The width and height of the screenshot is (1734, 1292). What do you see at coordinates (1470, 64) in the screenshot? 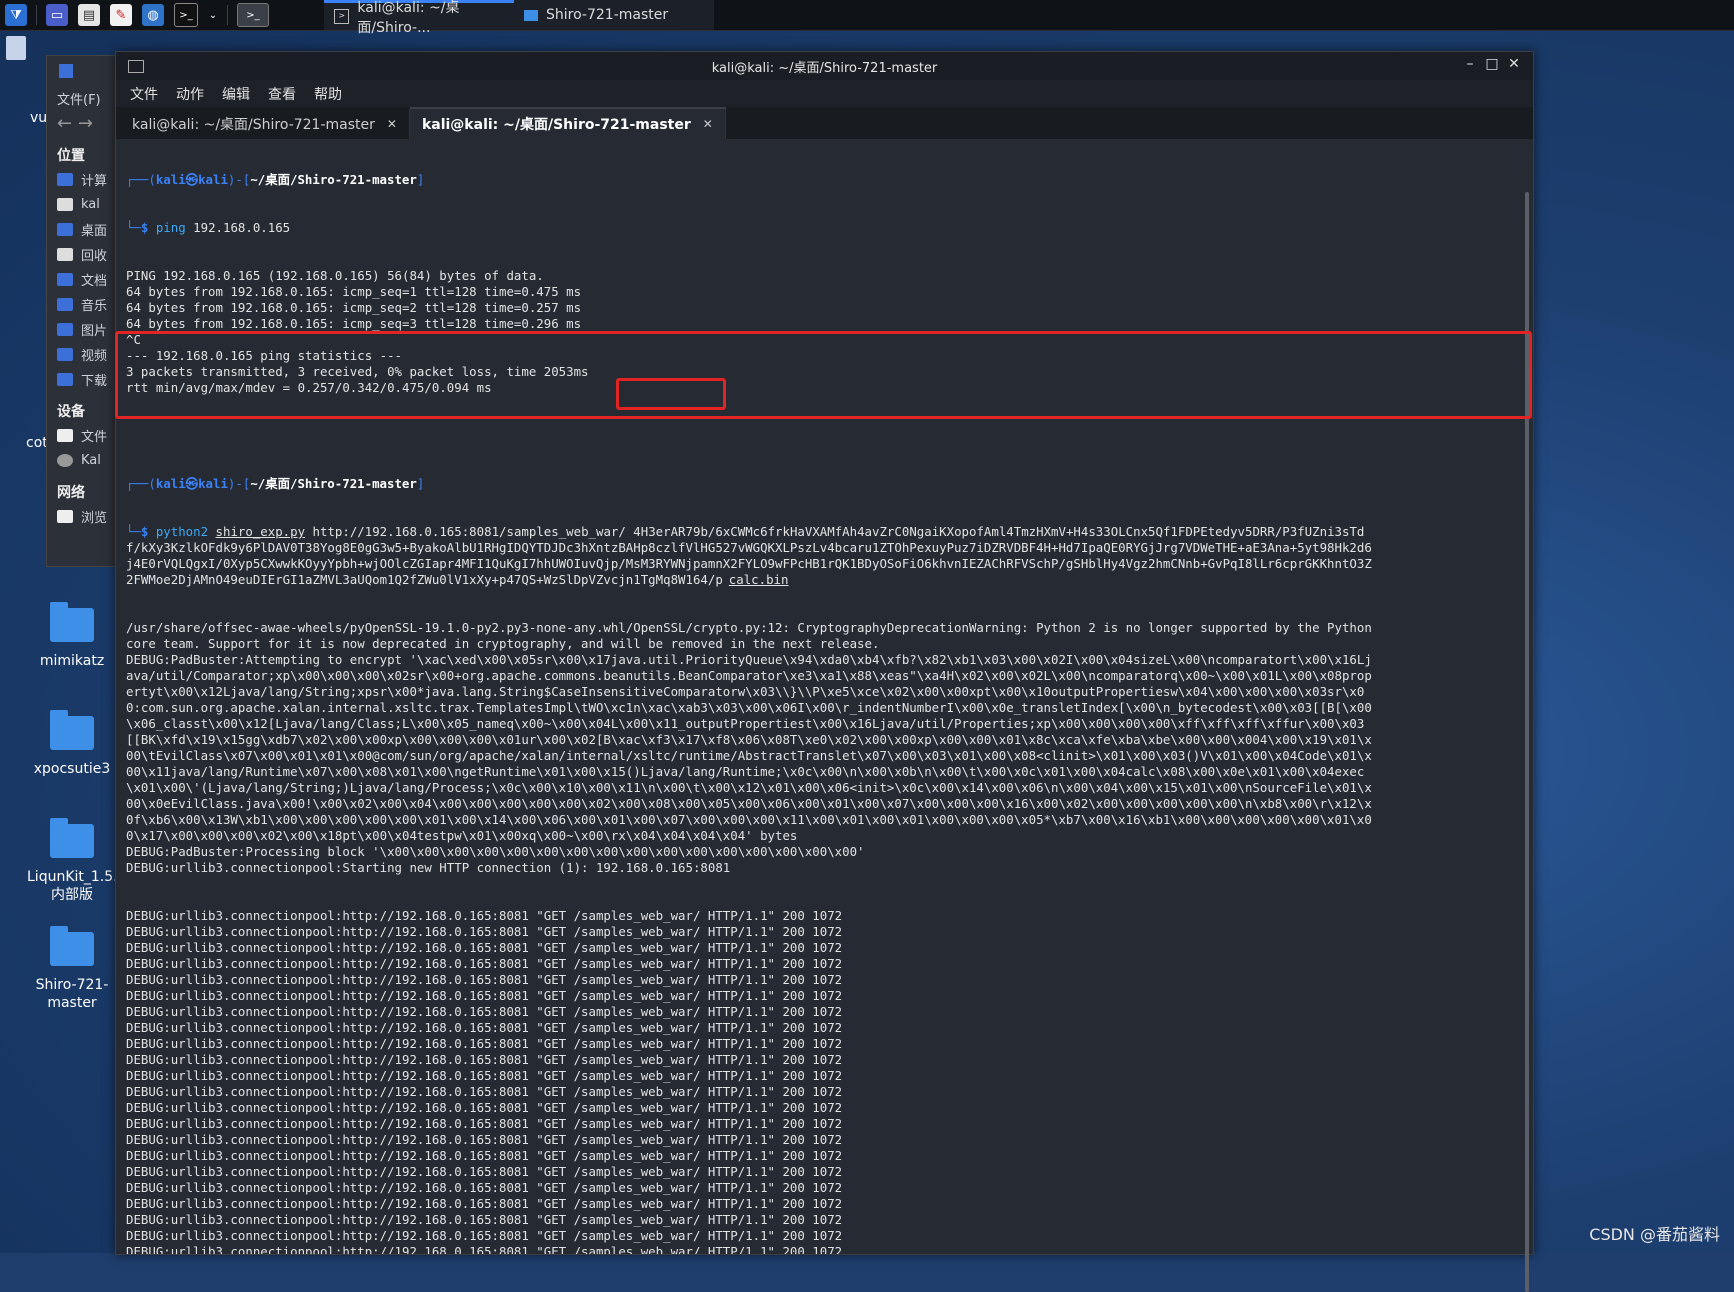
I see `minimize-icon: –` at bounding box center [1470, 64].